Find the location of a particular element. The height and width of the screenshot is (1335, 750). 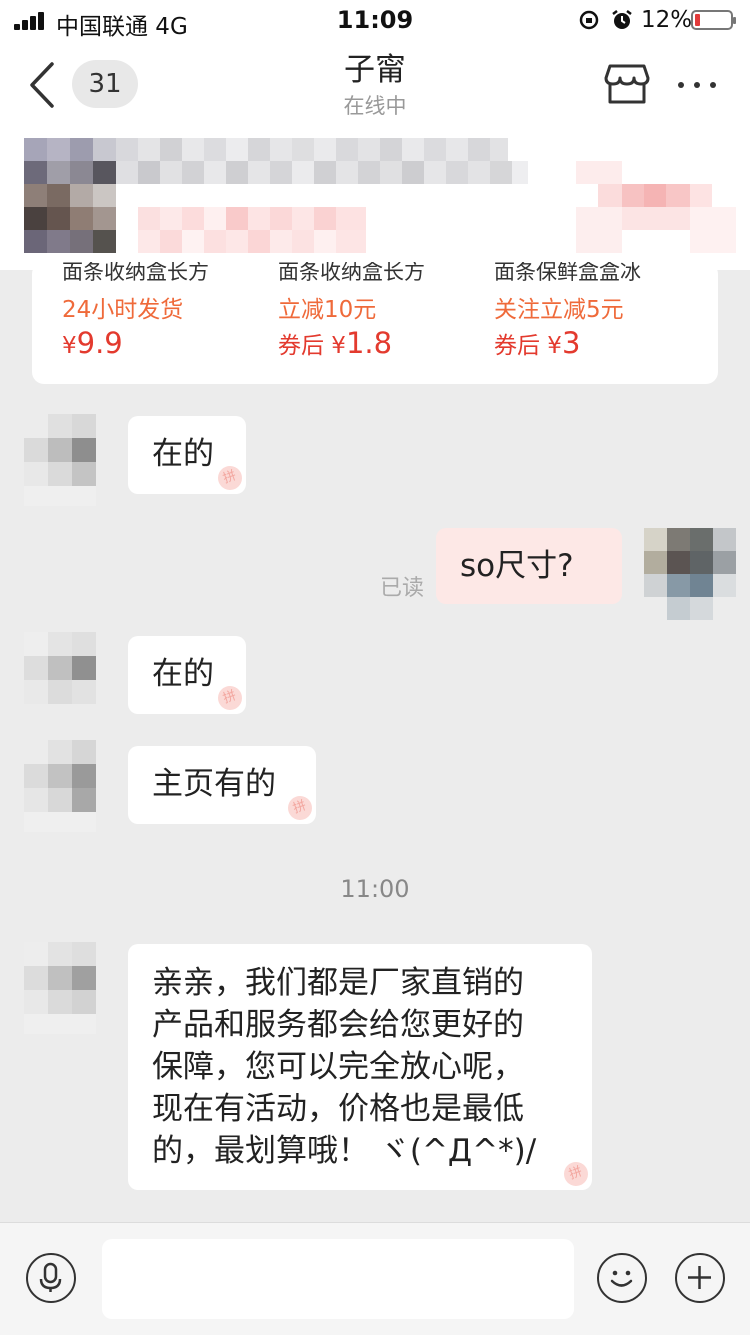

input-bar is located at coordinates (375, 1278).